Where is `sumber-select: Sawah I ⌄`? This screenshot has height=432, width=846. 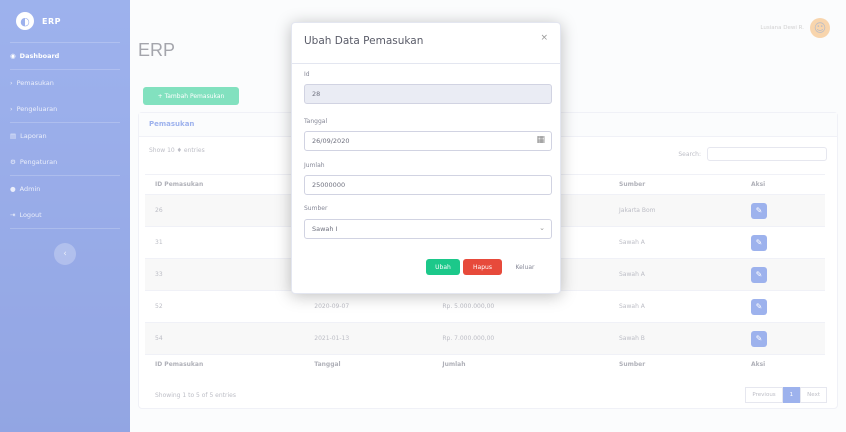 sumber-select: Sawah I ⌄ is located at coordinates (428, 229).